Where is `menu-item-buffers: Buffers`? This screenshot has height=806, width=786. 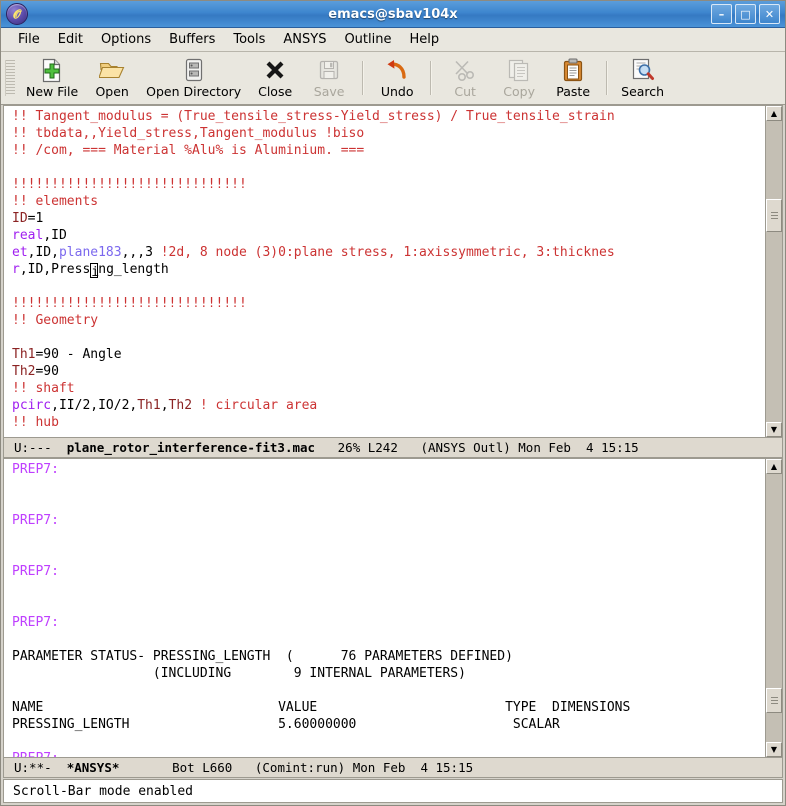 menu-item-buffers: Buffers is located at coordinates (192, 39).